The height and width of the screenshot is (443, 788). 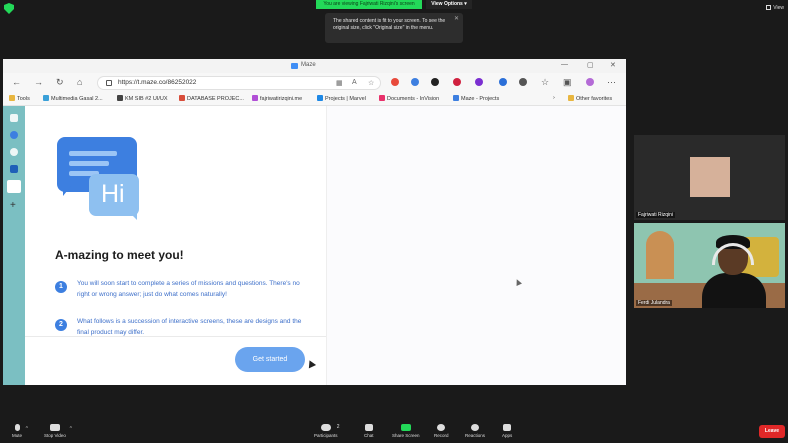 What do you see at coordinates (175, 336) in the screenshot?
I see `divider` at bounding box center [175, 336].